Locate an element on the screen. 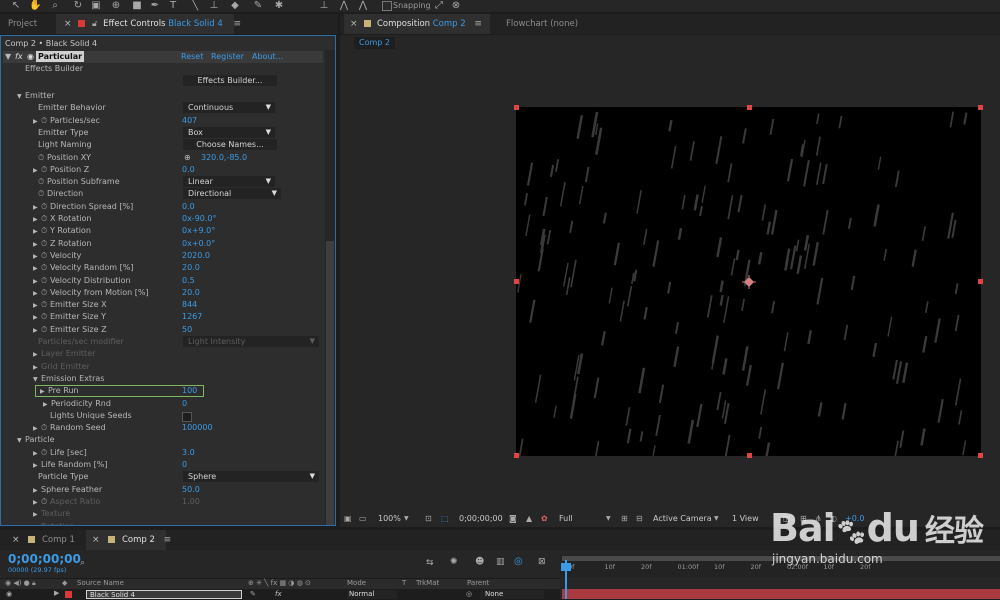  monitor-icon: ▭ is located at coordinates (363, 519).